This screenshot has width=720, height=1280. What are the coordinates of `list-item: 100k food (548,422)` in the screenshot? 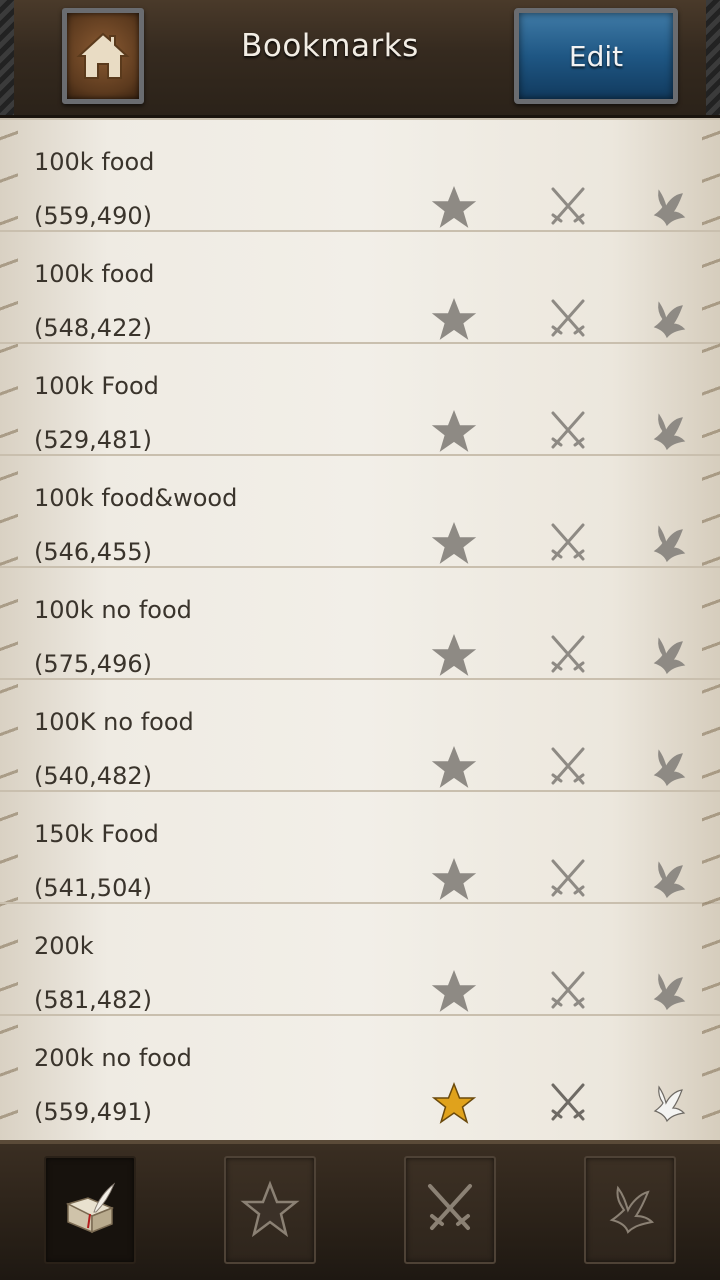 It's located at (360, 286).